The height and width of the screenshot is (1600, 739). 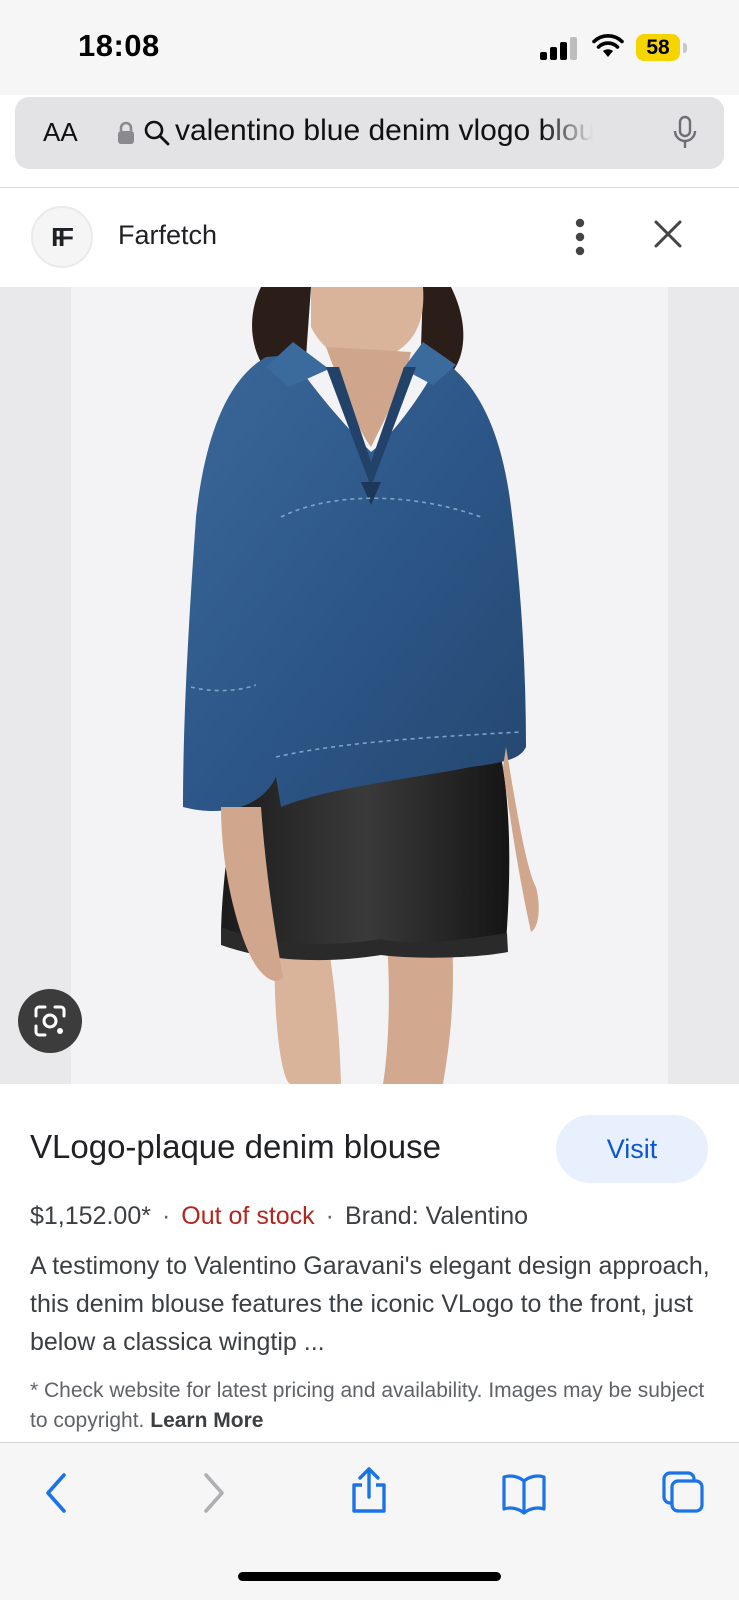 What do you see at coordinates (90, 1216) in the screenshot?
I see `price: $1,152.00*` at bounding box center [90, 1216].